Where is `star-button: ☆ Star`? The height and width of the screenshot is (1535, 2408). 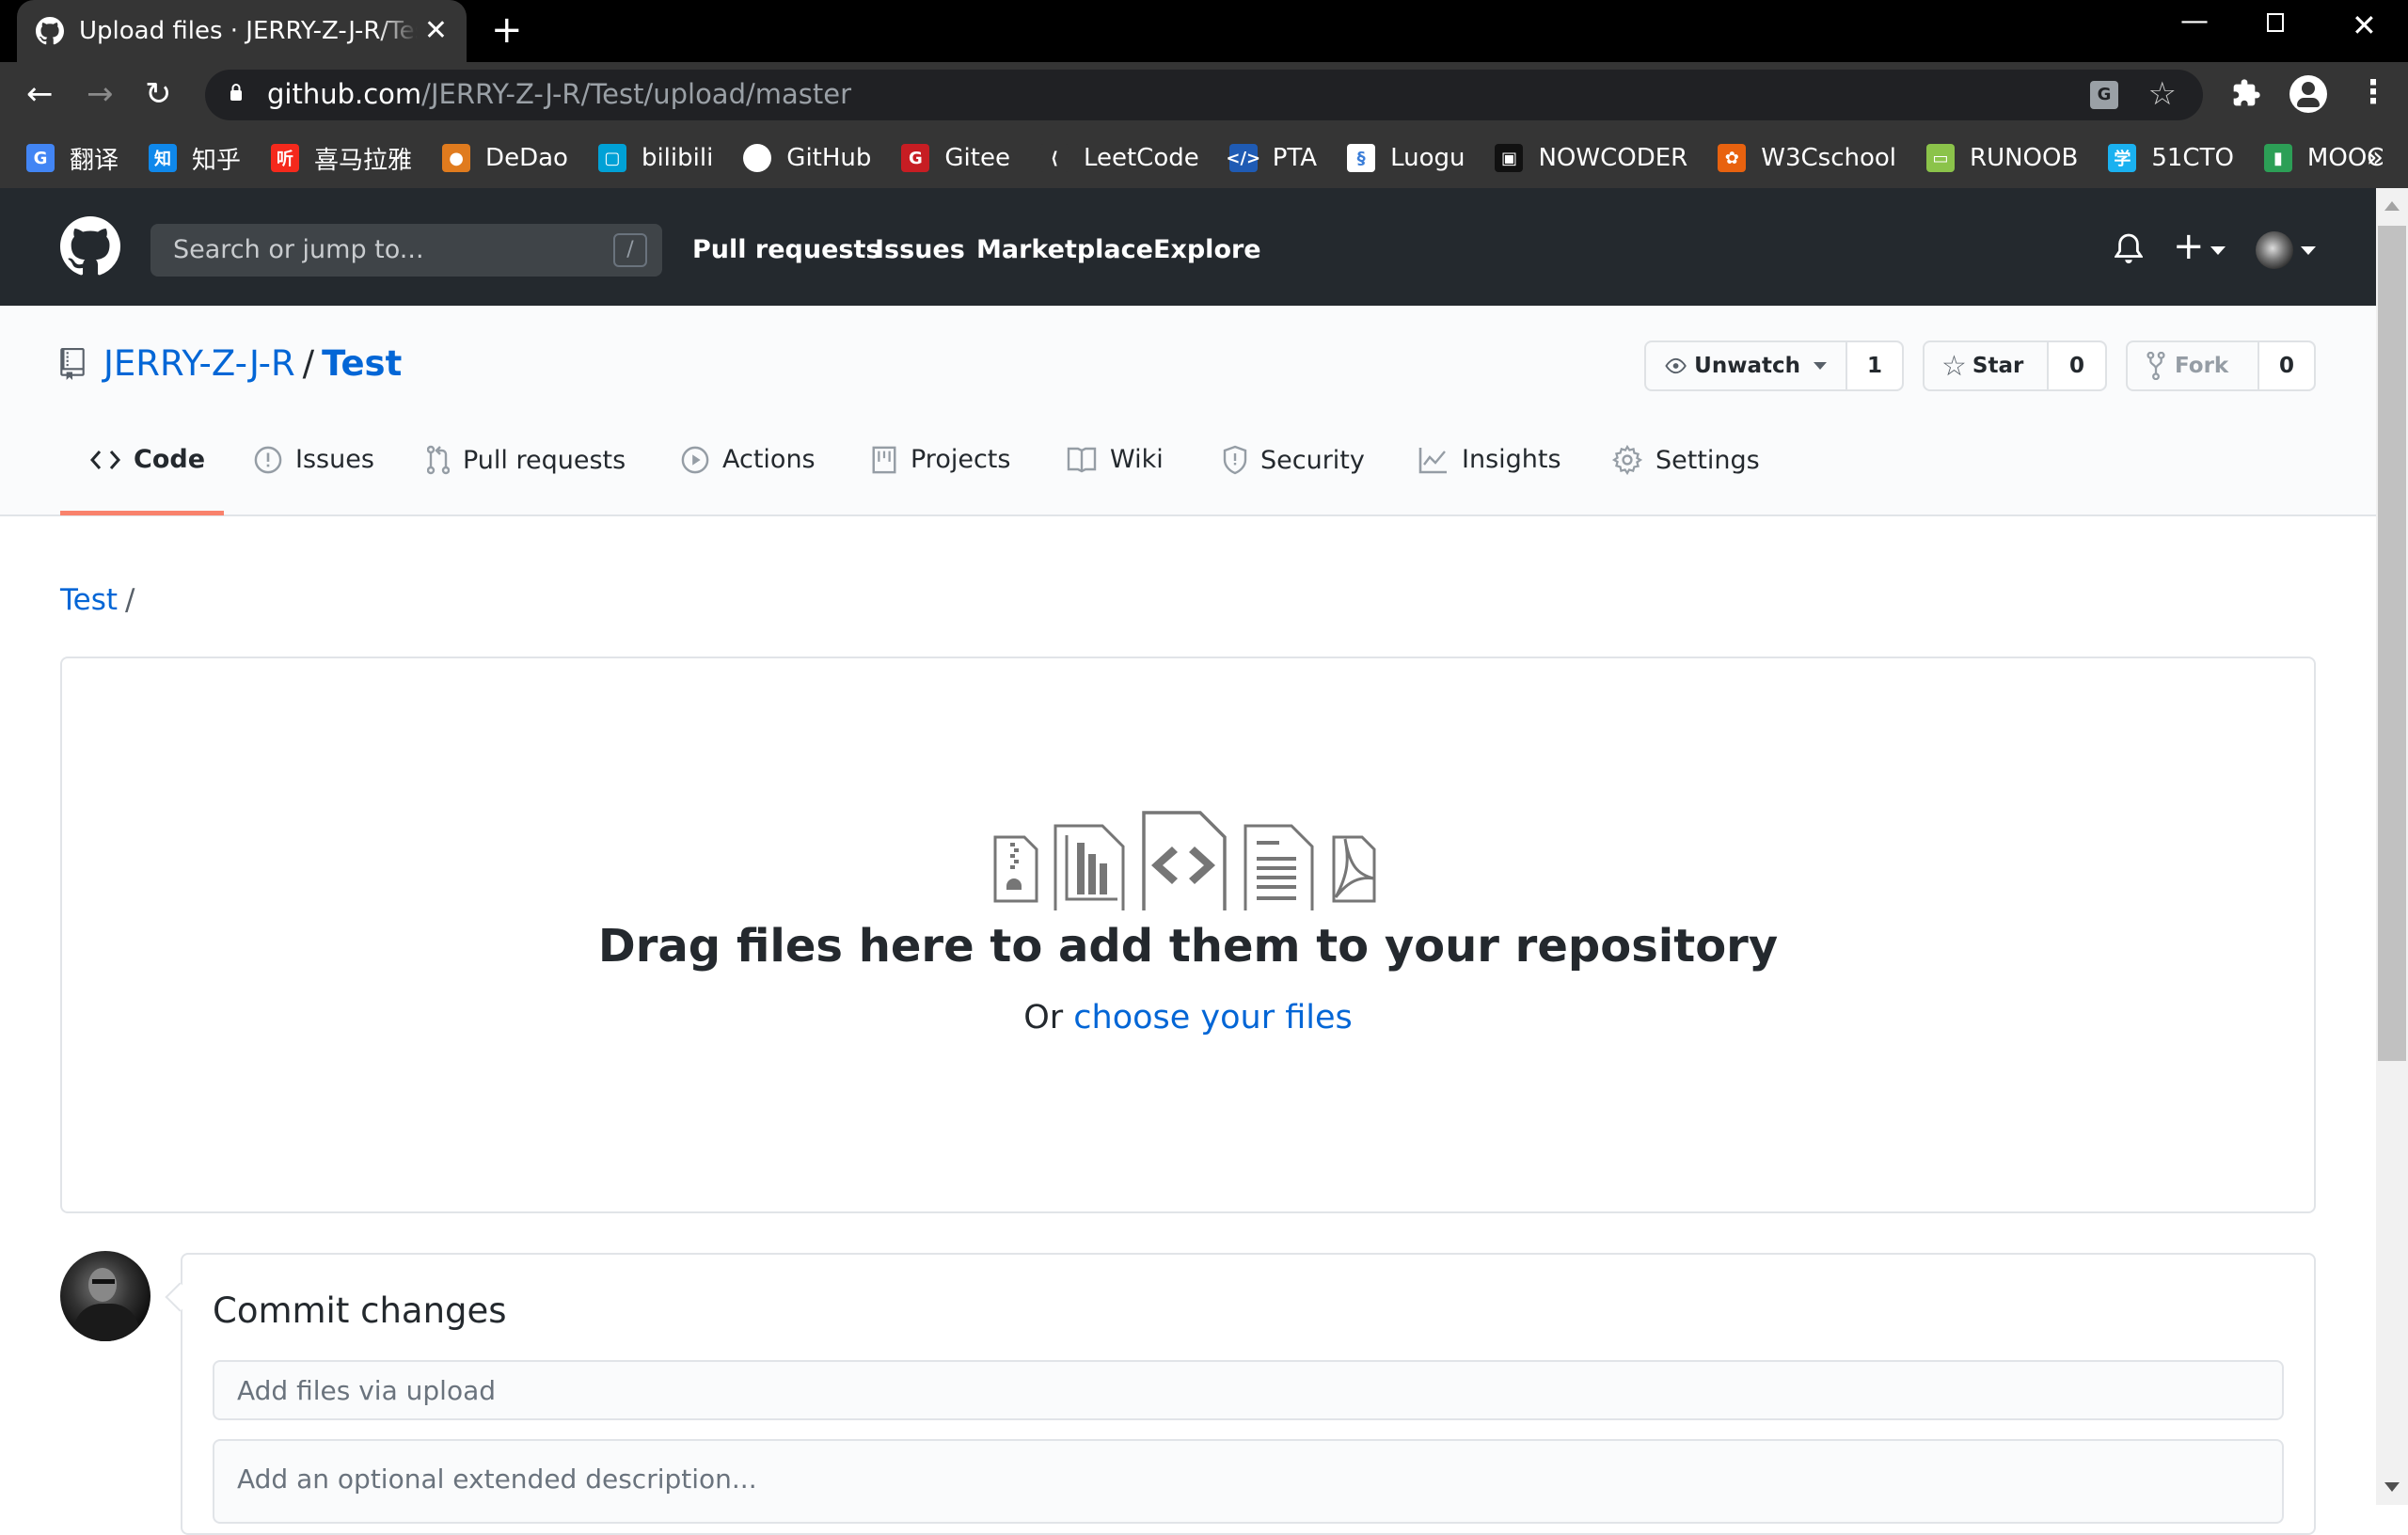
star-button: ☆ Star is located at coordinates (1986, 365).